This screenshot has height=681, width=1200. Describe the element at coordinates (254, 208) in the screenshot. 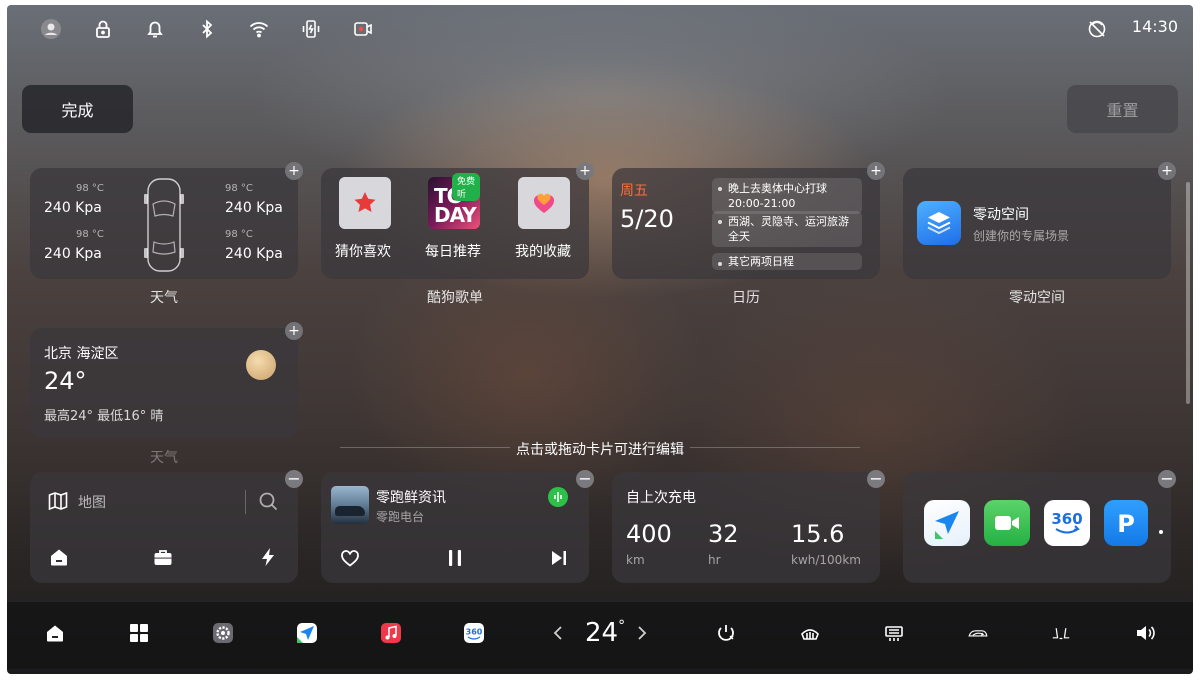

I see `tire-pressure-fr: 240 Kpa` at that location.